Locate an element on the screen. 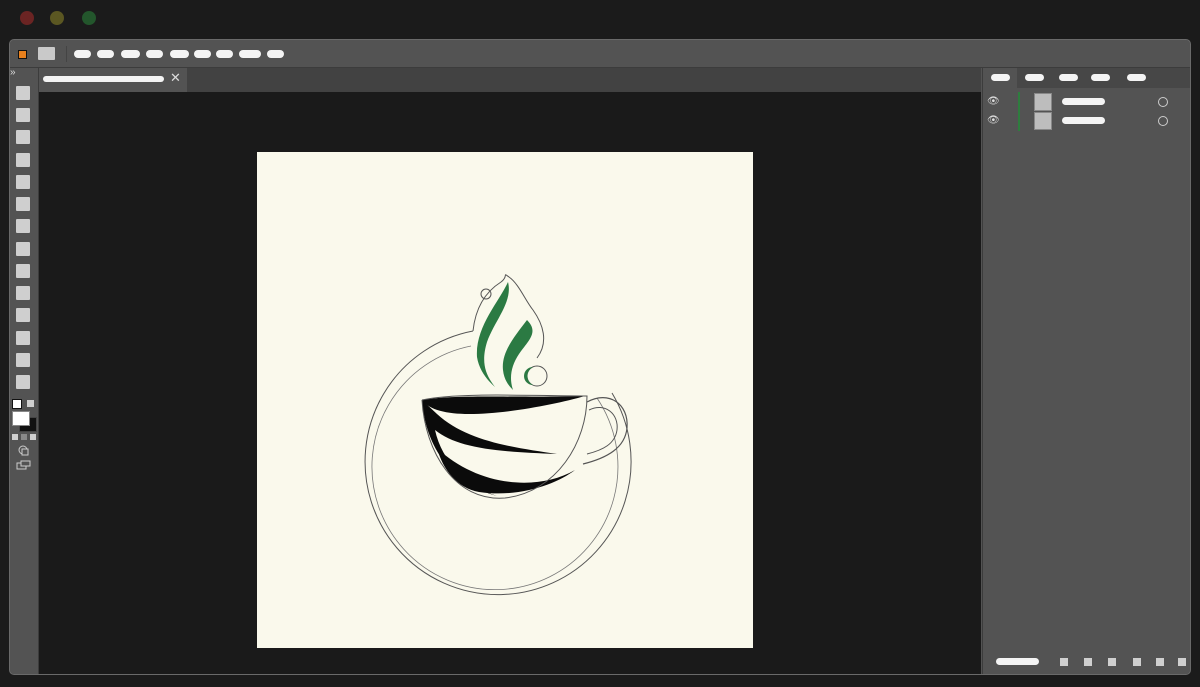  magic-wand-tool-icon is located at coordinates (23, 137).